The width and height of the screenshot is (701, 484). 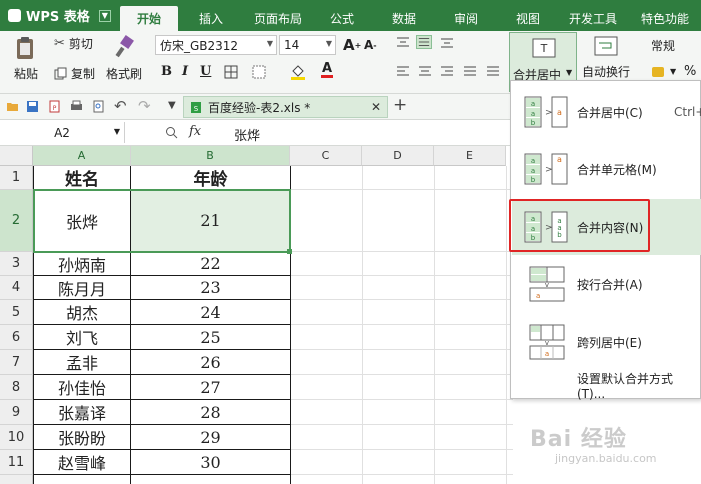 What do you see at coordinates (16, 412) in the screenshot?
I see `row-header-9: 9` at bounding box center [16, 412].